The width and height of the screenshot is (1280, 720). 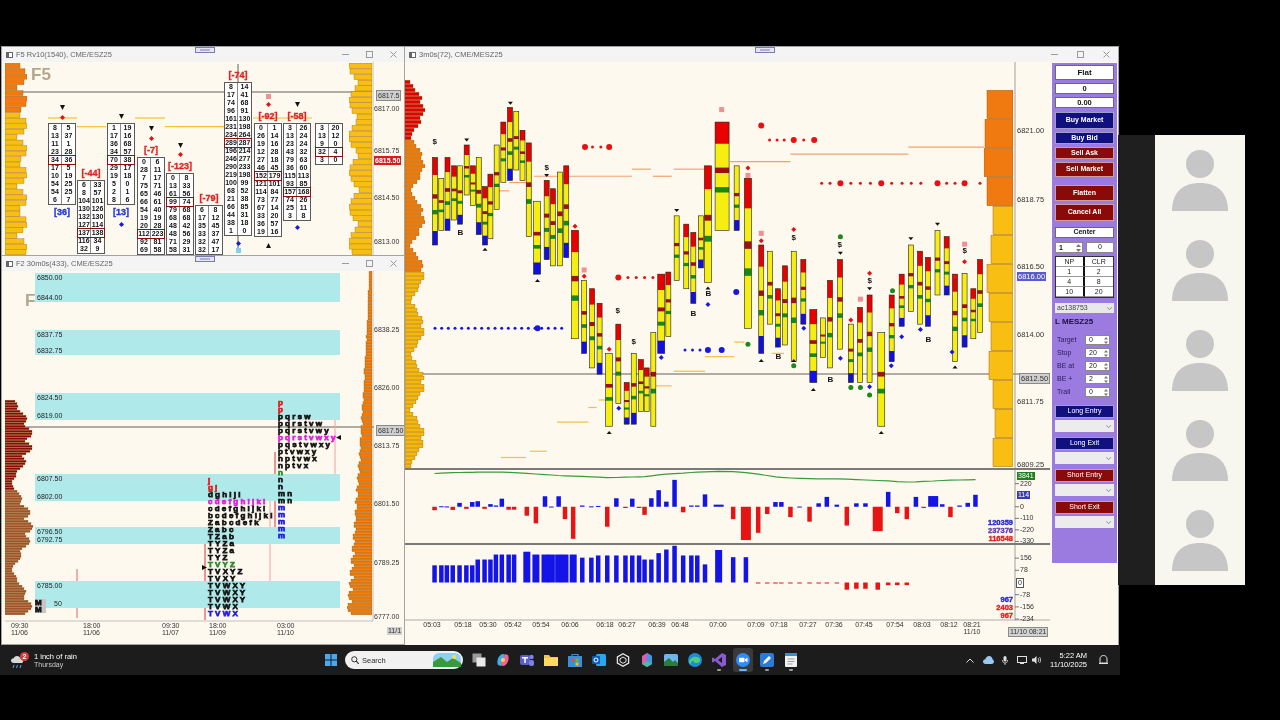 What do you see at coordinates (599, 660) in the screenshot?
I see `envelope-tile-icon` at bounding box center [599, 660].